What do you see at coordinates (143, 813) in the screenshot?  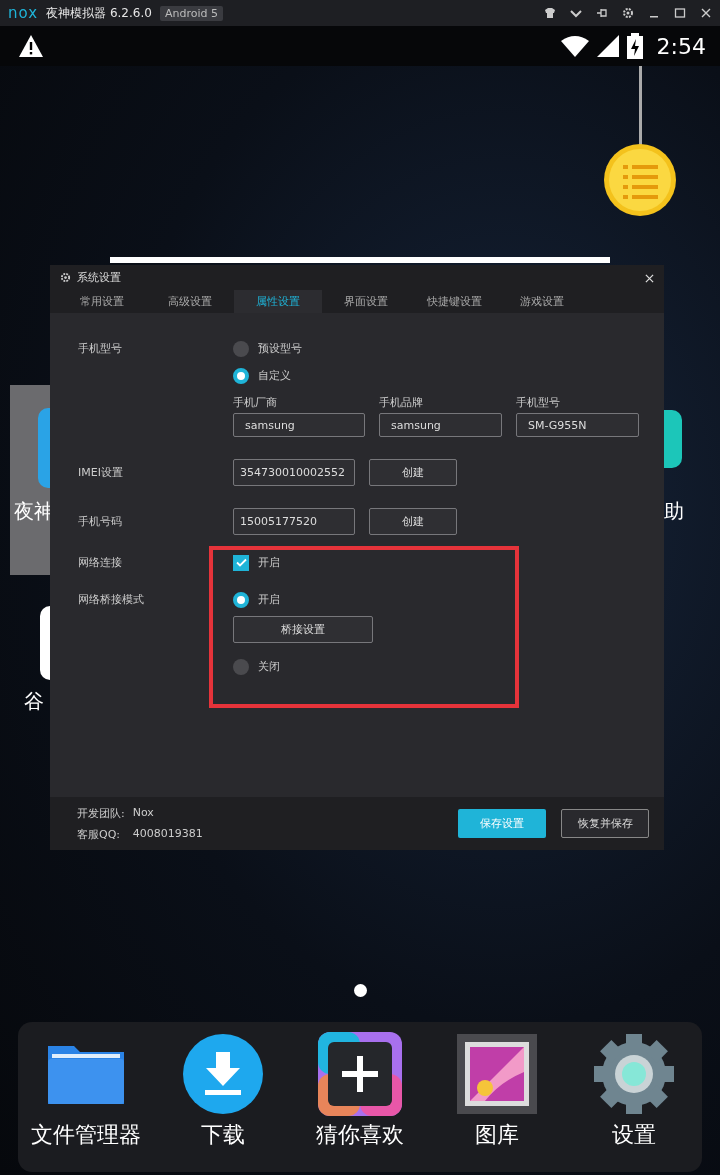 I see `team-name: Nox` at bounding box center [143, 813].